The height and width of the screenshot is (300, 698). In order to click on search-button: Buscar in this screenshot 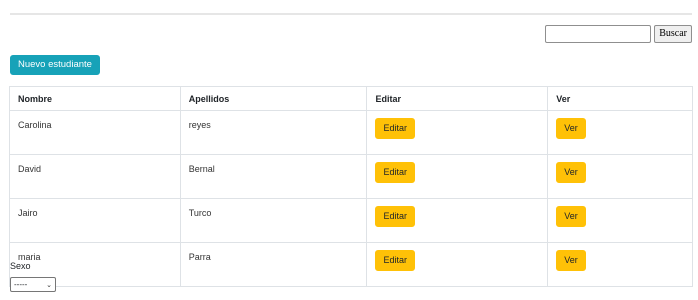, I will do `click(673, 34)`.